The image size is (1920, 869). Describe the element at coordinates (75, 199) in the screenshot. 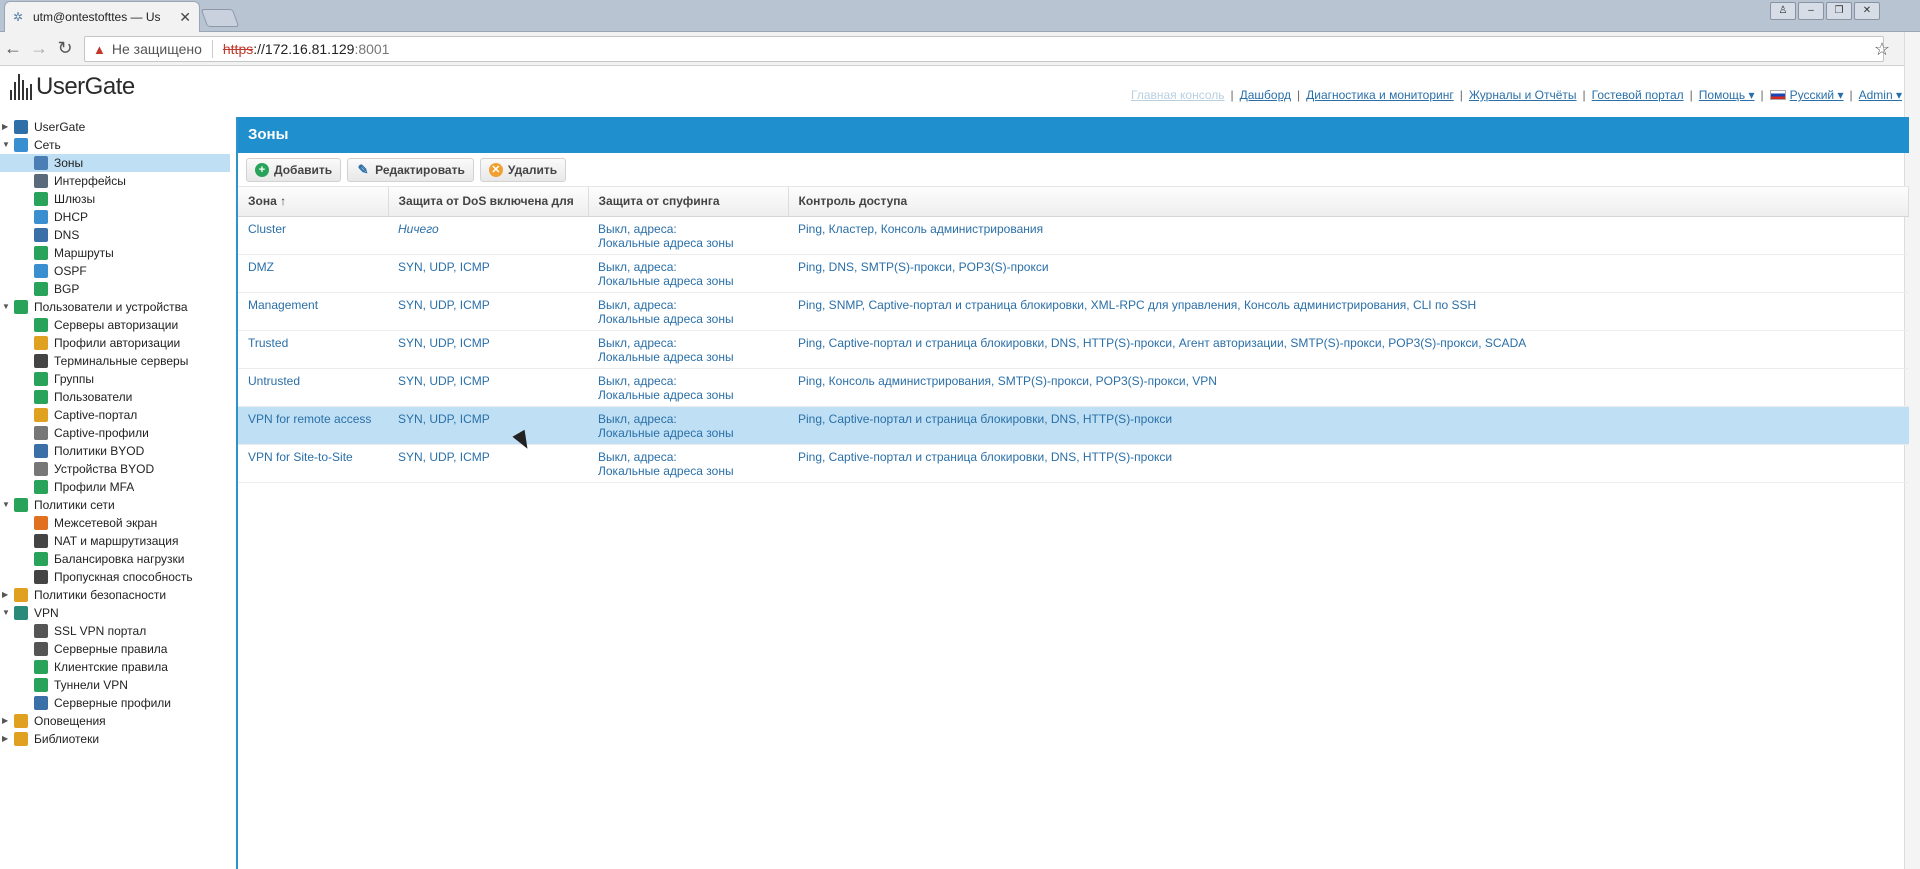

I see `sidebar-item-label: Шлюзы` at that location.